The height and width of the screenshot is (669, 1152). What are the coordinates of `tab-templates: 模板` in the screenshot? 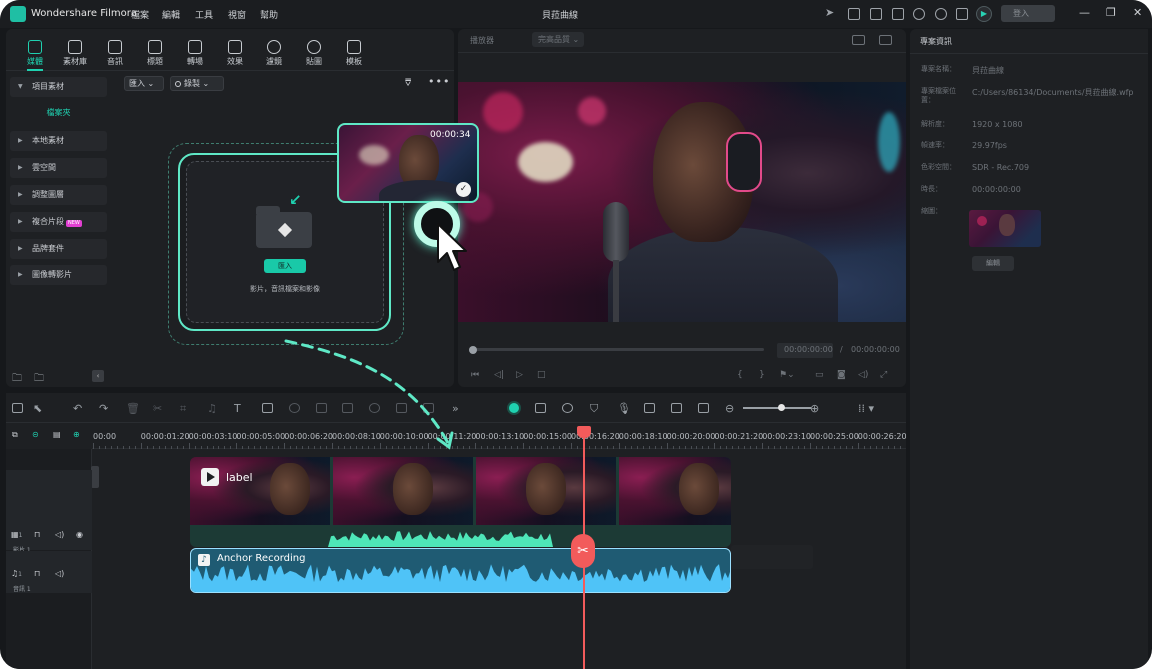 It's located at (354, 48).